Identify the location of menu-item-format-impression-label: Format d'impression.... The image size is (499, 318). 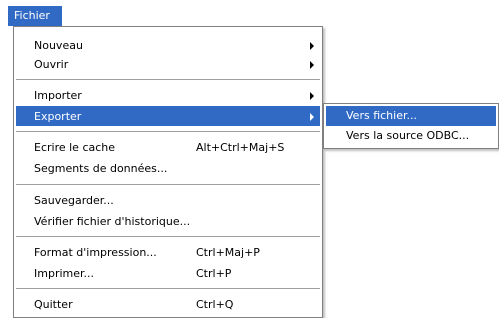
(95, 252).